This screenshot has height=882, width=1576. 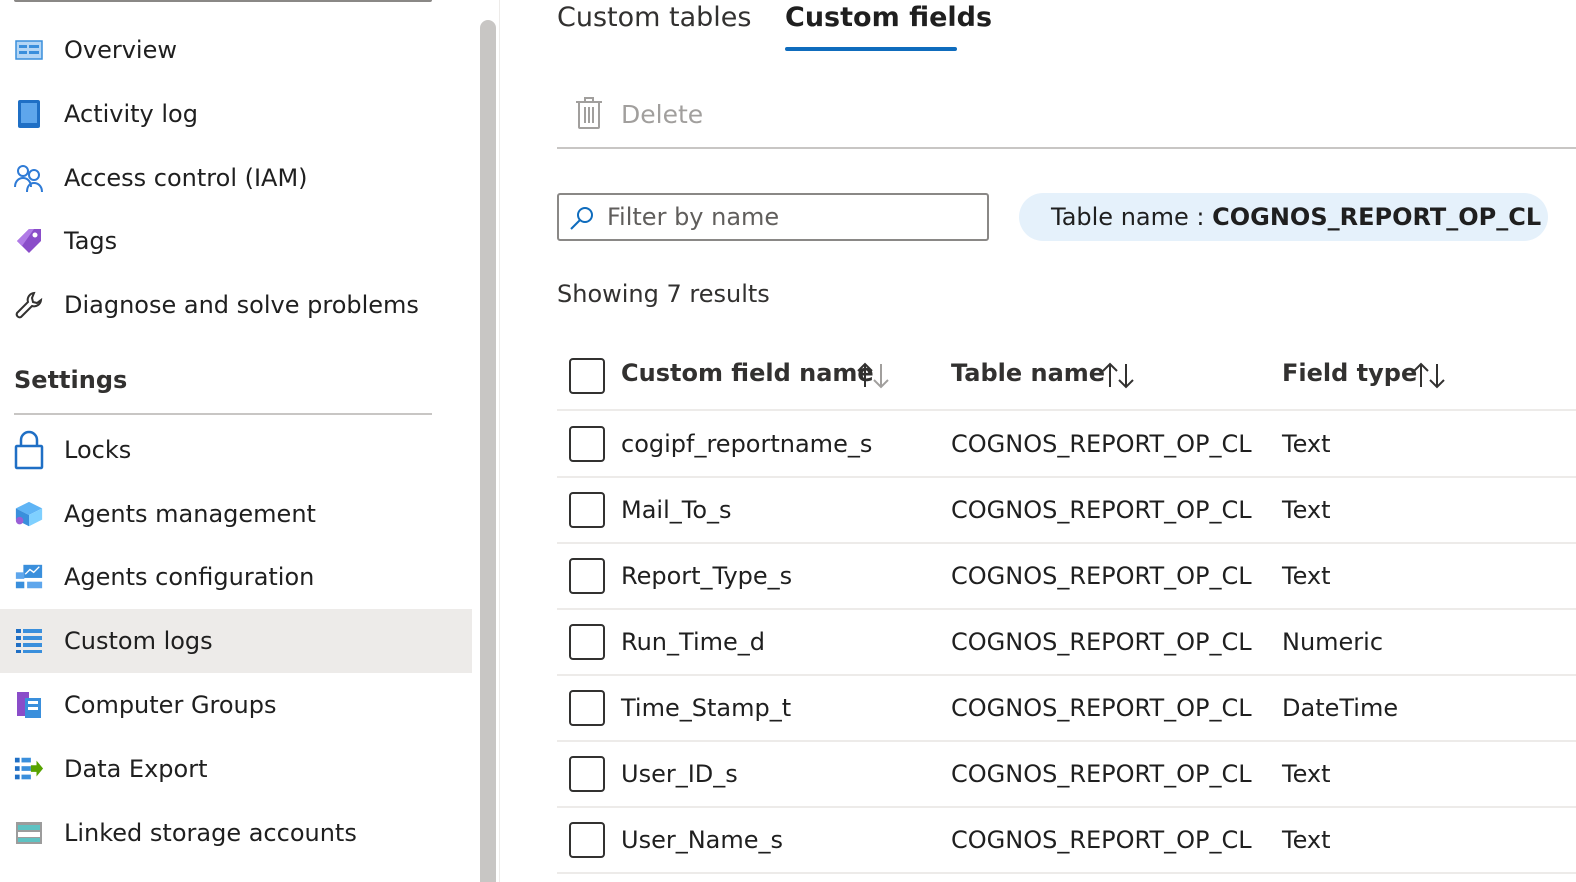 I want to click on computer-groups-icon, so click(x=29, y=705).